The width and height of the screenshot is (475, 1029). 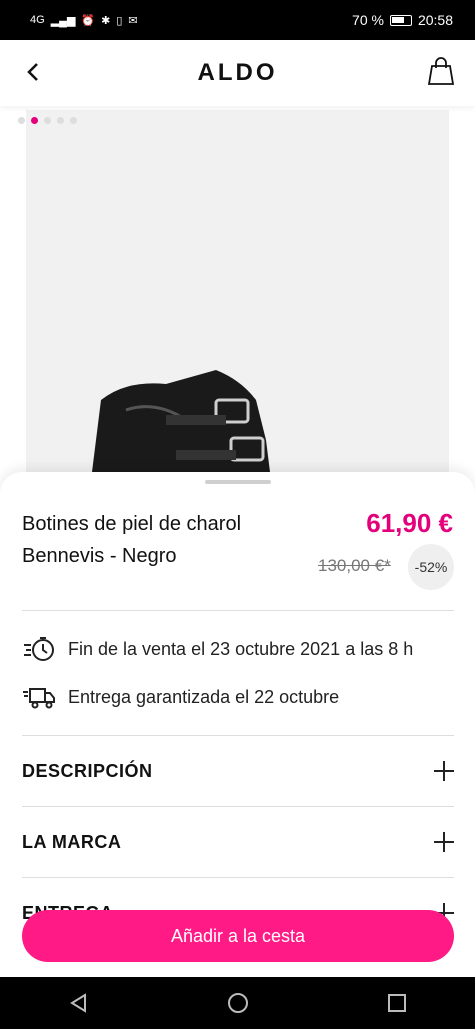 I want to click on boot-image, so click(x=181, y=425).